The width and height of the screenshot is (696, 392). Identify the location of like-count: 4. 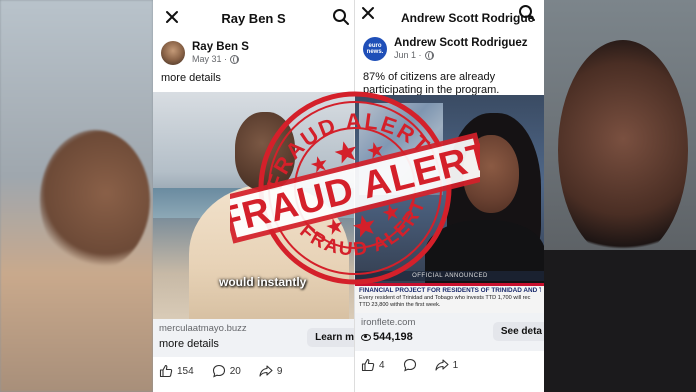
(382, 365).